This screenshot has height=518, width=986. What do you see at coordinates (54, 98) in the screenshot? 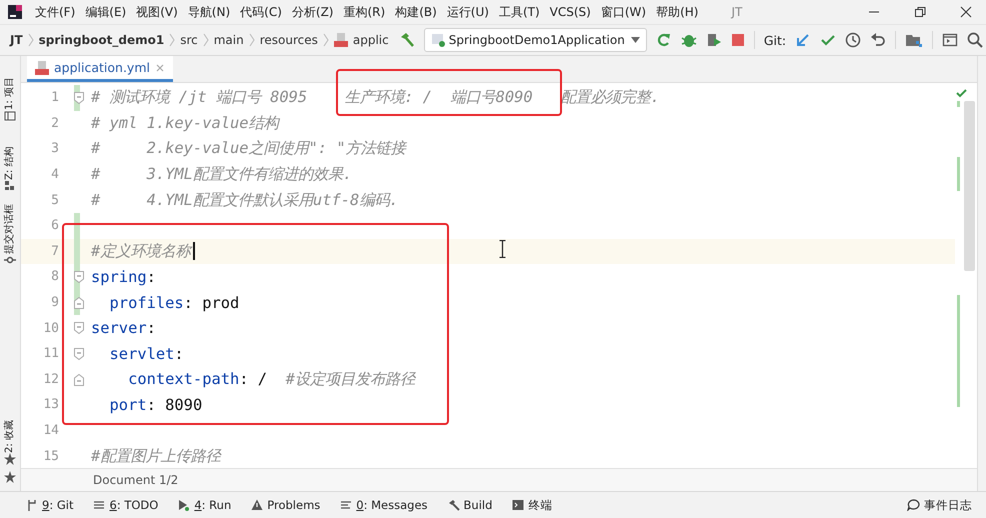
I see `line-number: 1` at bounding box center [54, 98].